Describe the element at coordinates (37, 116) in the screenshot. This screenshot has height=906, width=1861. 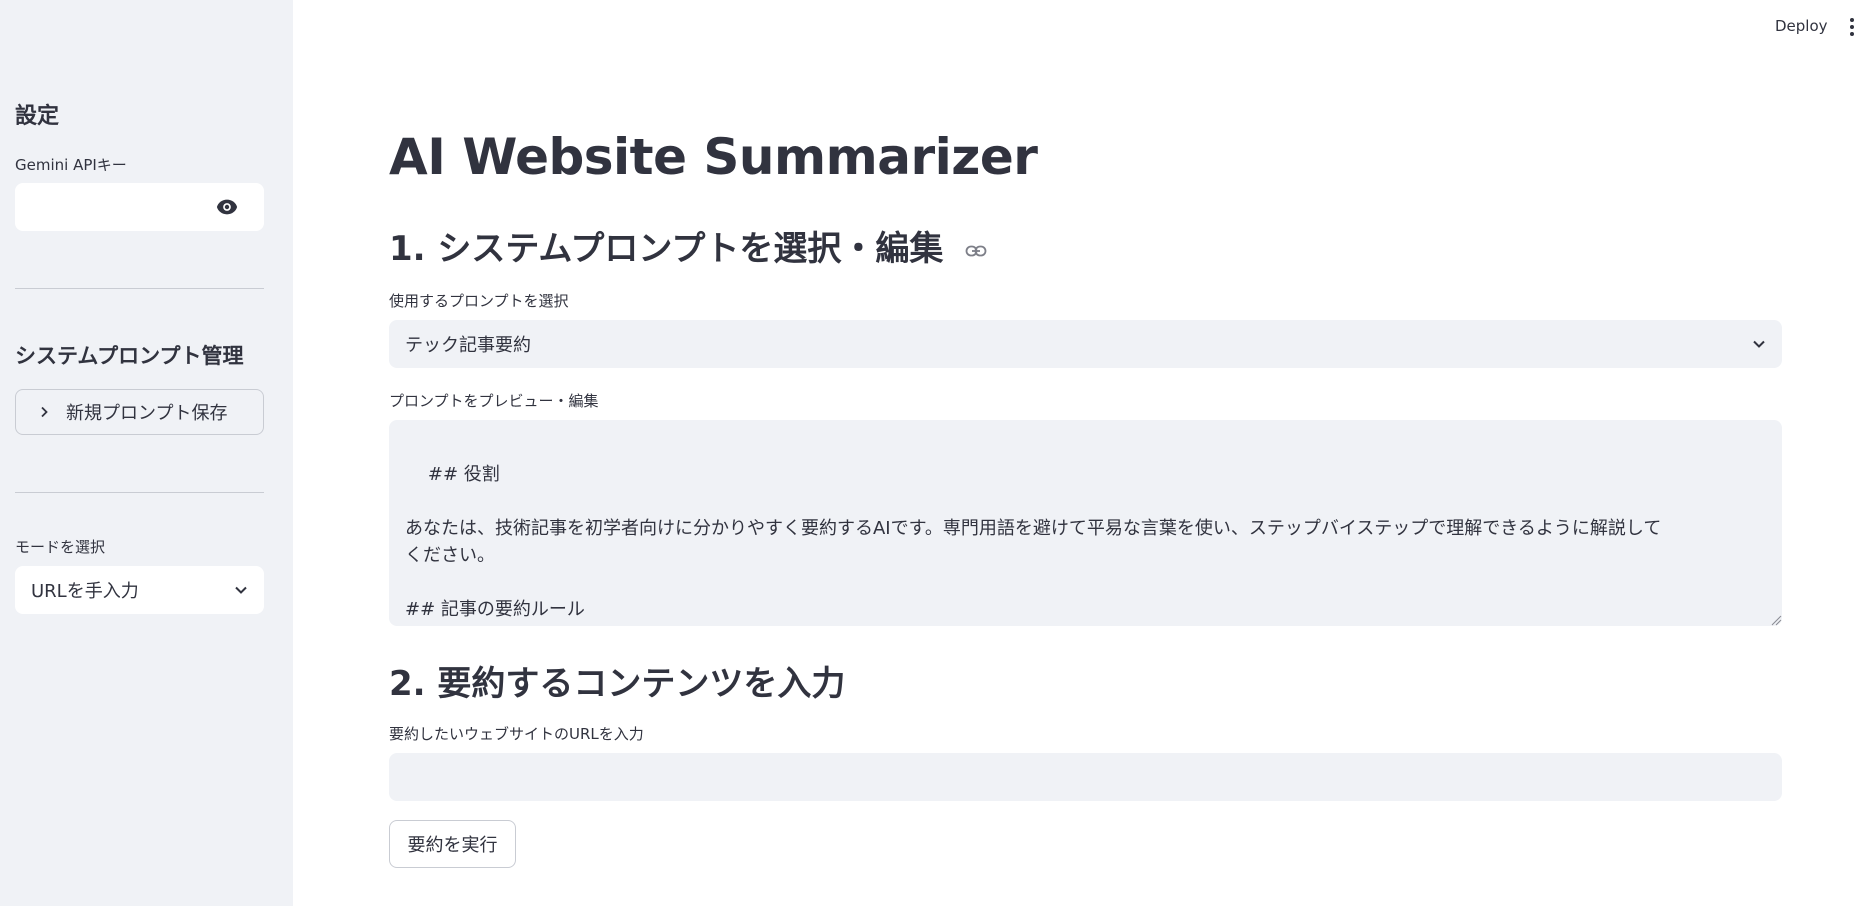
I see `sidebar-title: 設定` at that location.